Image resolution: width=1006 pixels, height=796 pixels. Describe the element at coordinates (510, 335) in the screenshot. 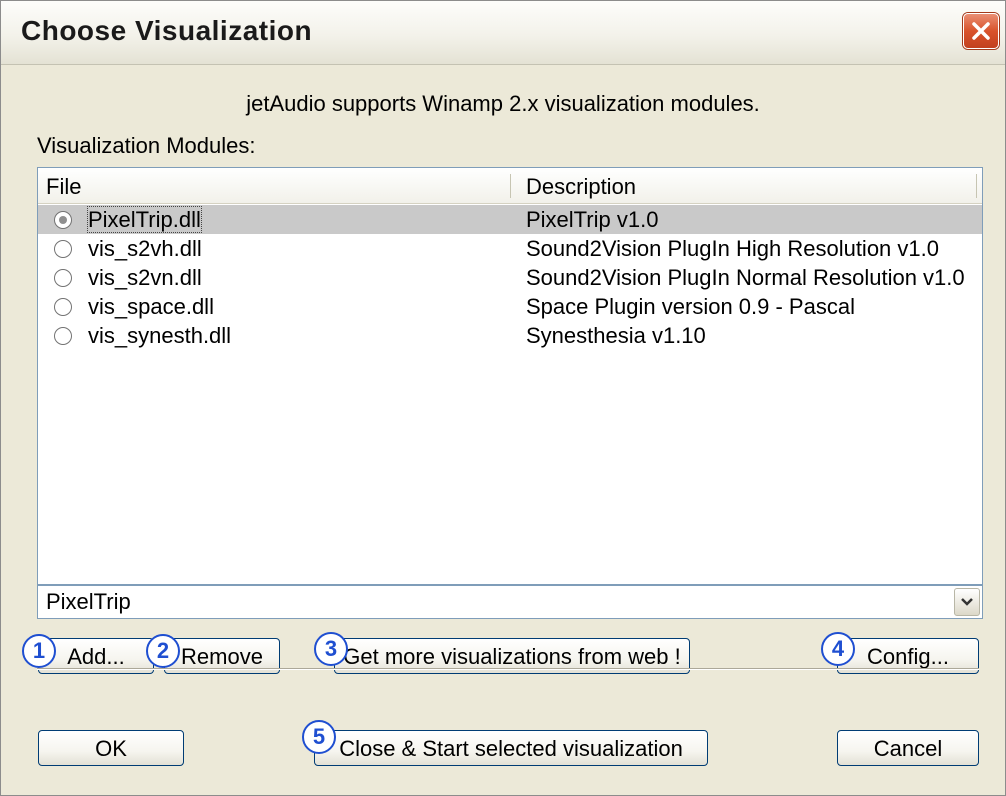

I see `list-item: vis_synesth.dll Synesthesia v1.10` at that location.